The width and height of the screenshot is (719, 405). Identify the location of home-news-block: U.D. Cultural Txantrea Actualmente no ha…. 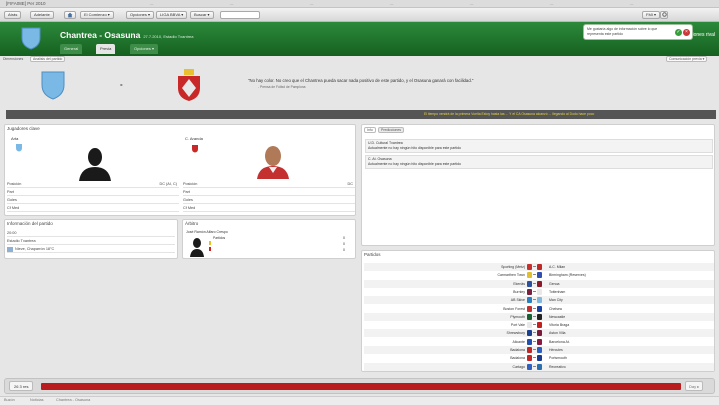
(539, 146).